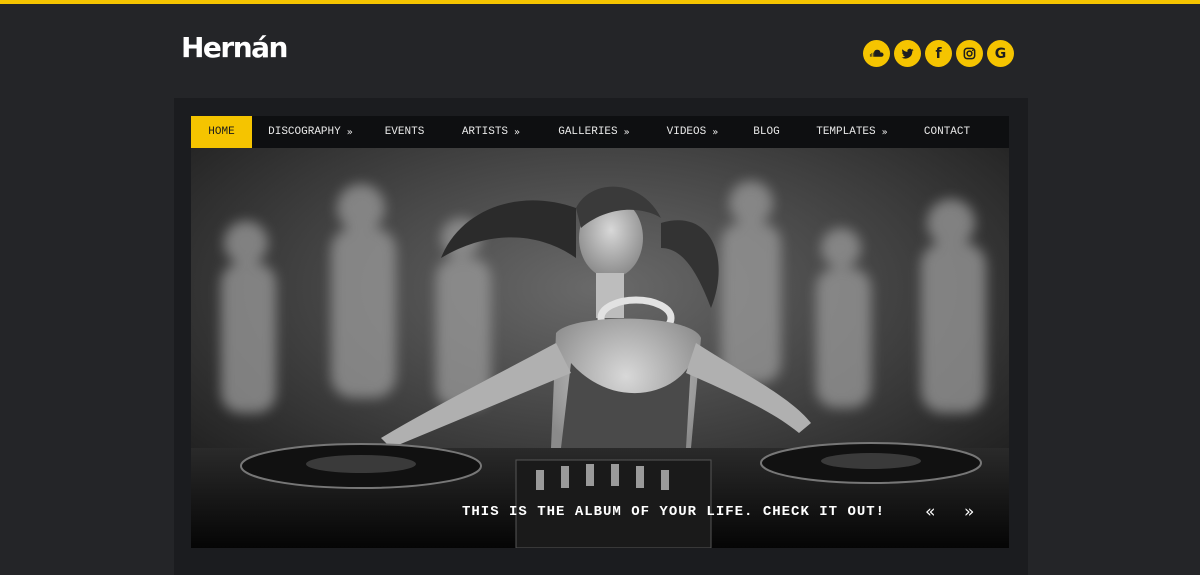  I want to click on nav-item-contact: CONTACT, so click(947, 132).